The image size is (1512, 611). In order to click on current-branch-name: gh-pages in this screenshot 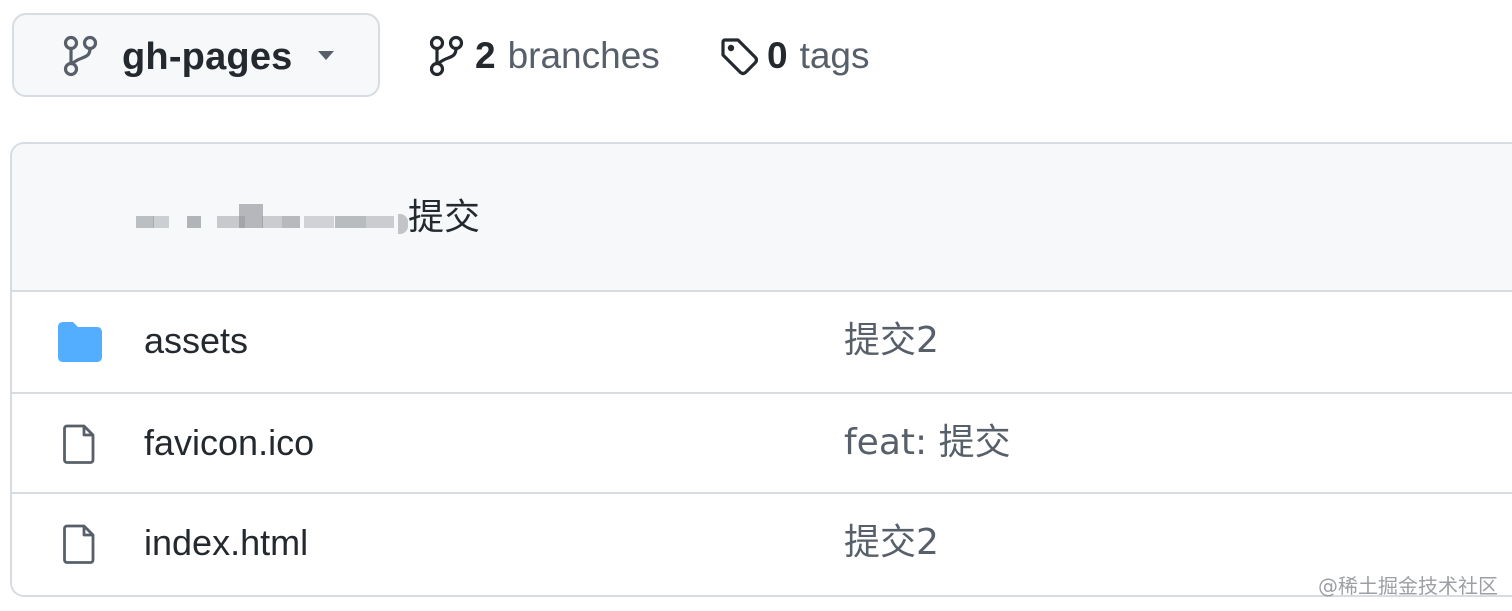, I will do `click(207, 57)`.